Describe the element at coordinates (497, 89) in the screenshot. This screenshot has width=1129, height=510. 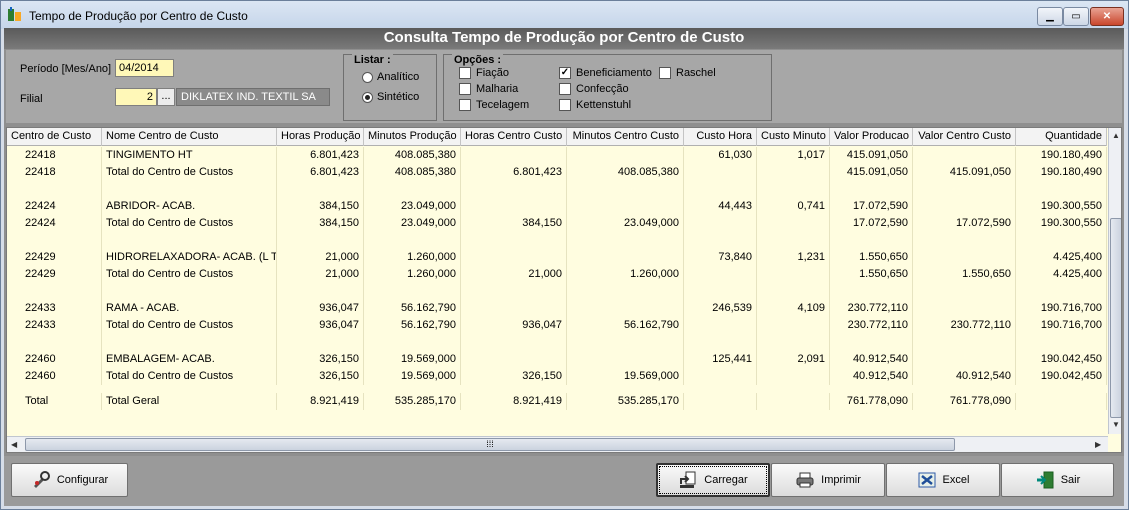
I see `checkbox-malharia-label: Malharia` at that location.